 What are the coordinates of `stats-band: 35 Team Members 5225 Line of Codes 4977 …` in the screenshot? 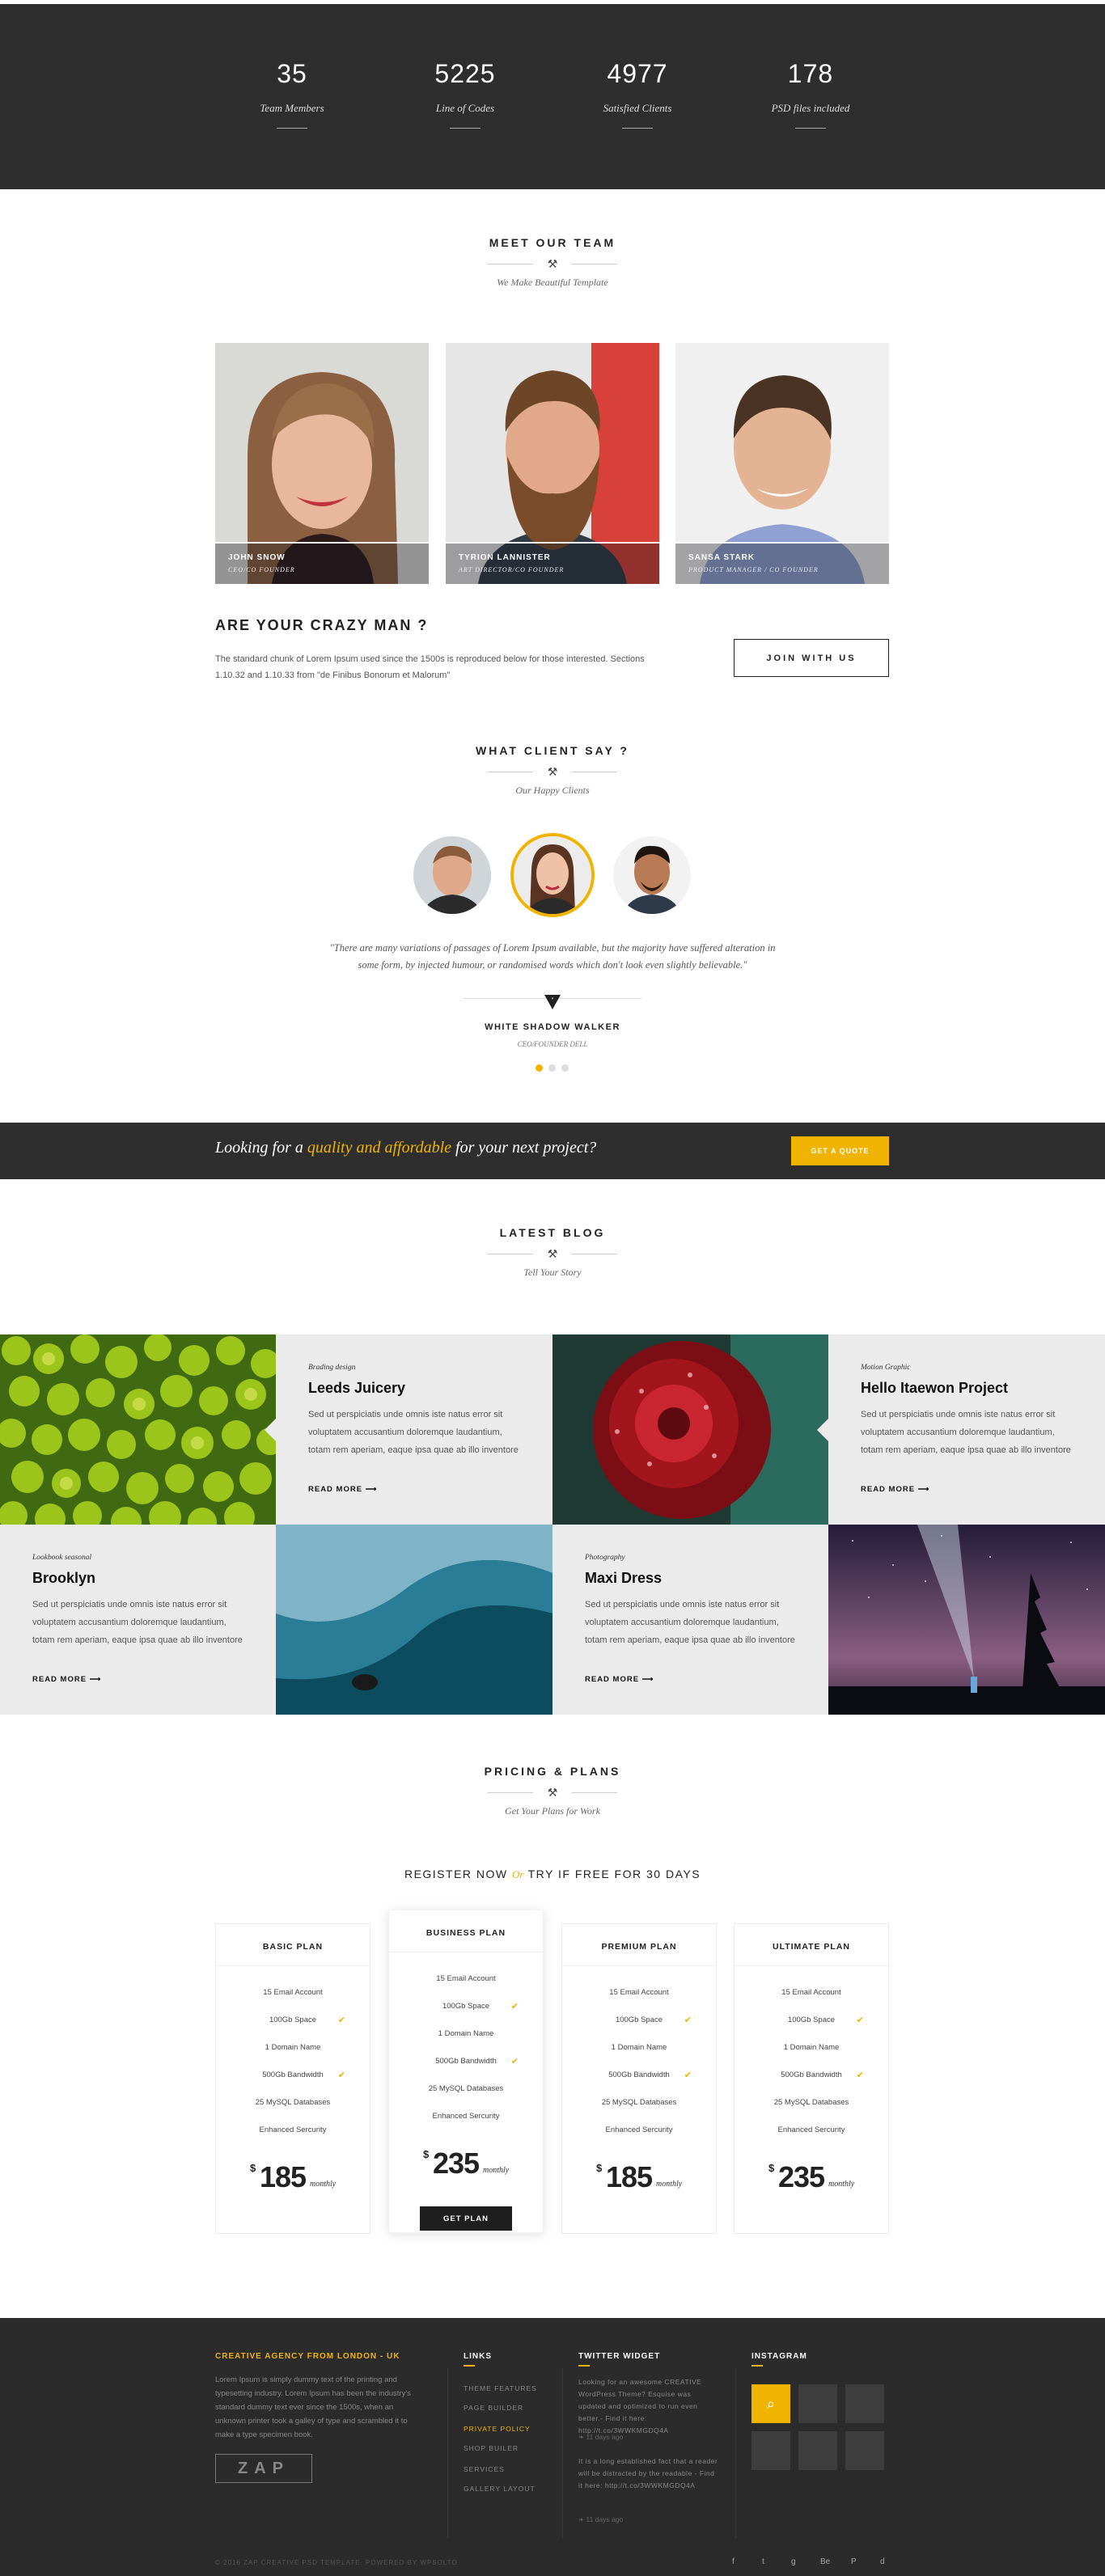 It's located at (552, 97).